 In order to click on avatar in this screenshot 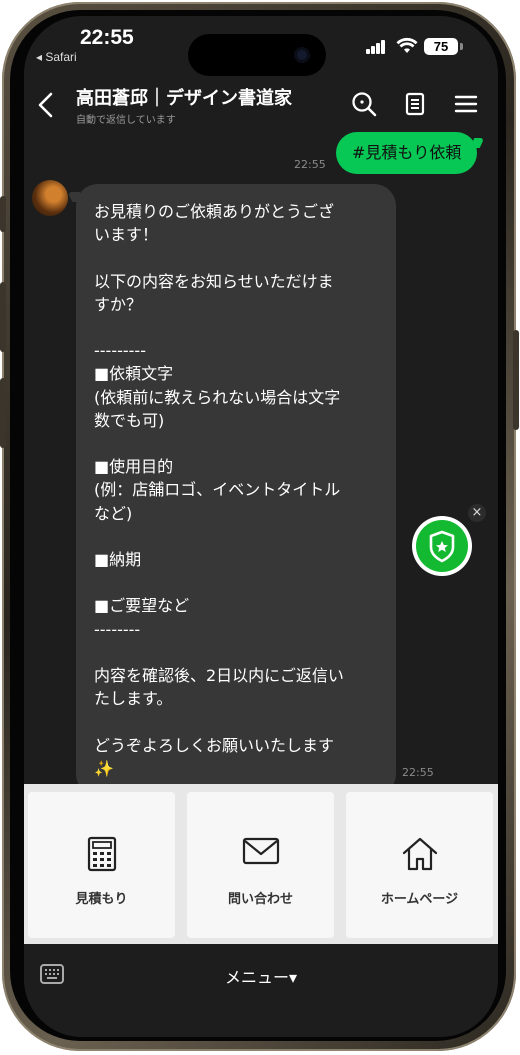, I will do `click(50, 198)`.